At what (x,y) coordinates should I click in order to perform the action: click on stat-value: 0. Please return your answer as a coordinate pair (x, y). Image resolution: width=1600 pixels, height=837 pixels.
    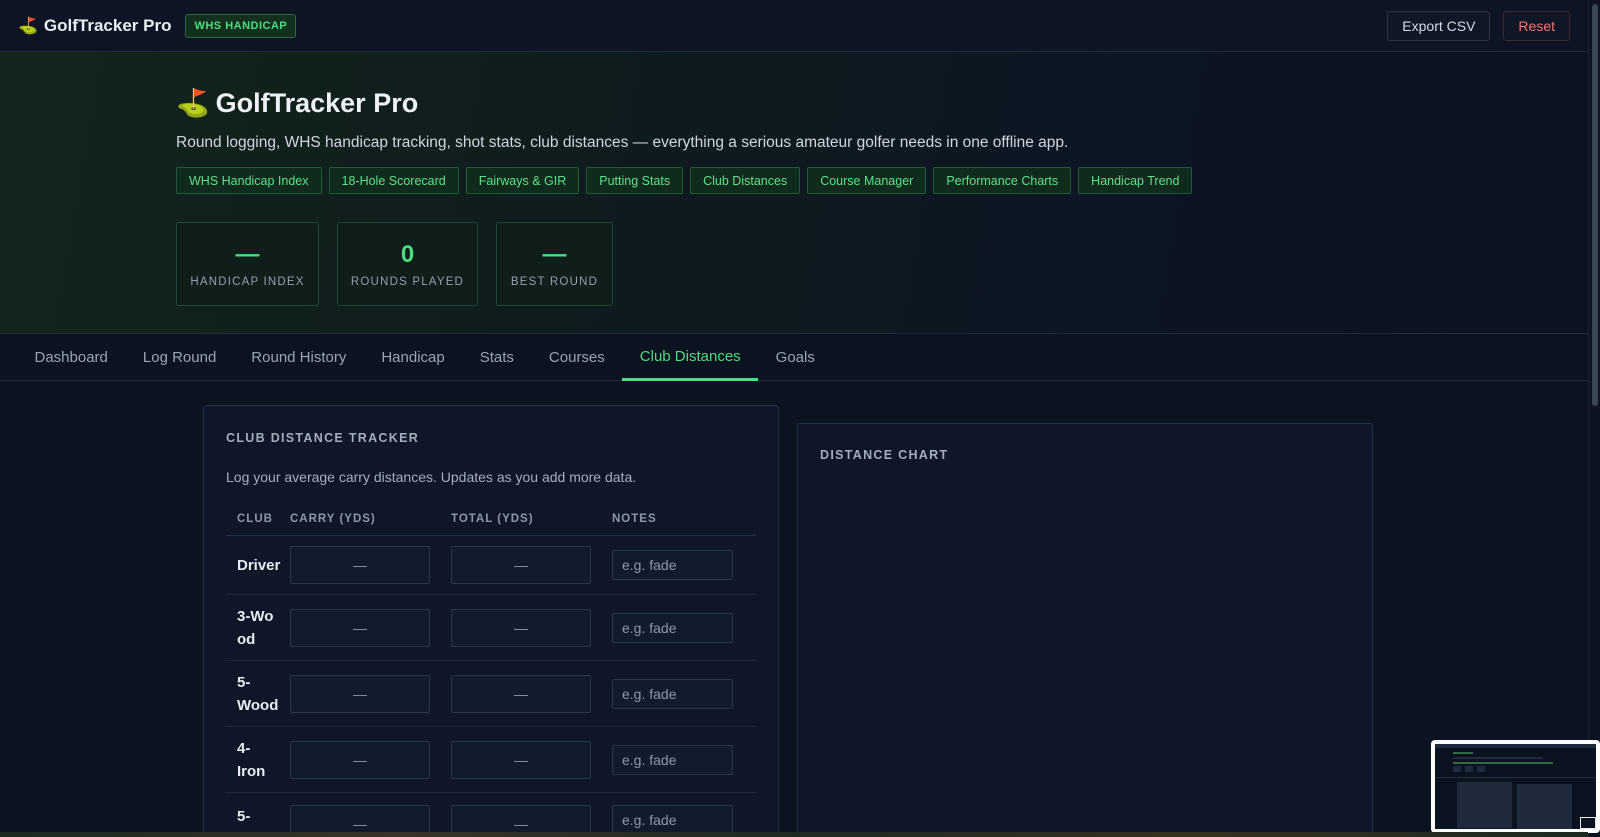
    Looking at the image, I should click on (407, 254).